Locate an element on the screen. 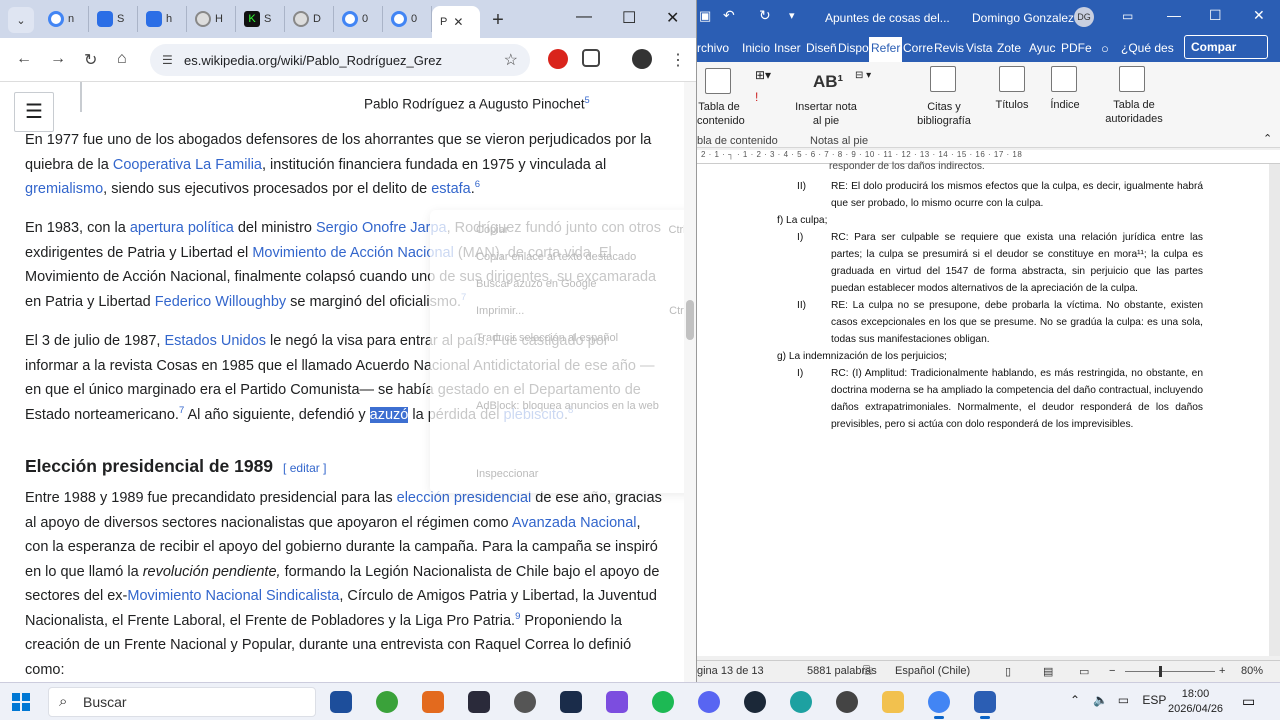 This screenshot has width=1280, height=720. network-icon: ▭ is located at coordinates (1123, 700).